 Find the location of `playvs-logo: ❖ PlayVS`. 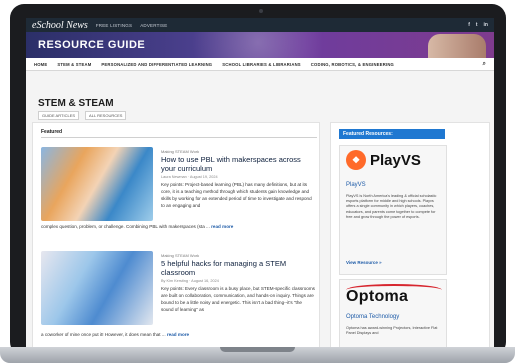

playvs-logo: ❖ PlayVS is located at coordinates (383, 160).